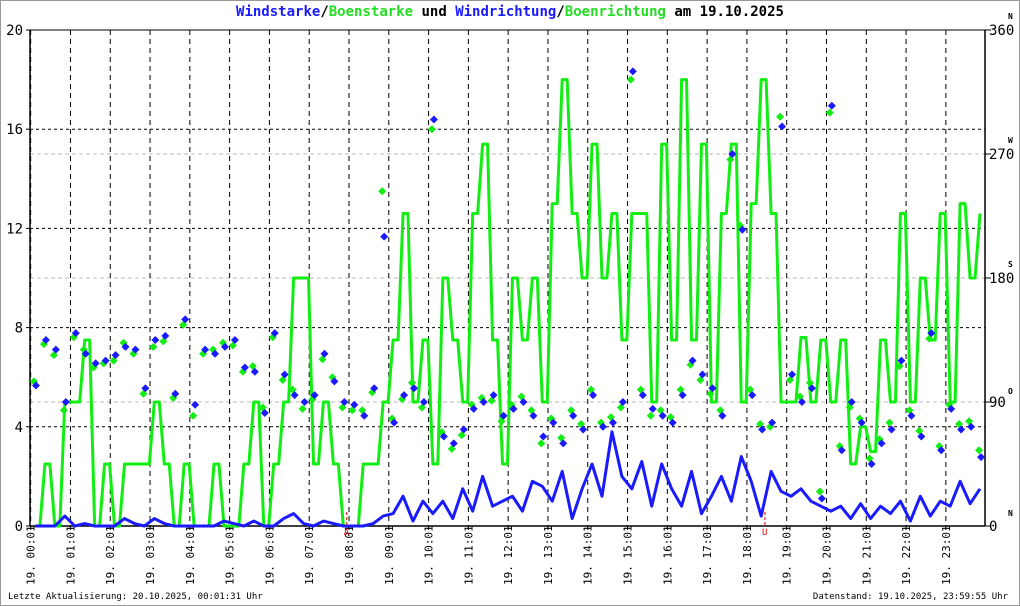 The width and height of the screenshot is (1020, 606). I want to click on x-tick-label: 19. 17:01, so click(707, 555).